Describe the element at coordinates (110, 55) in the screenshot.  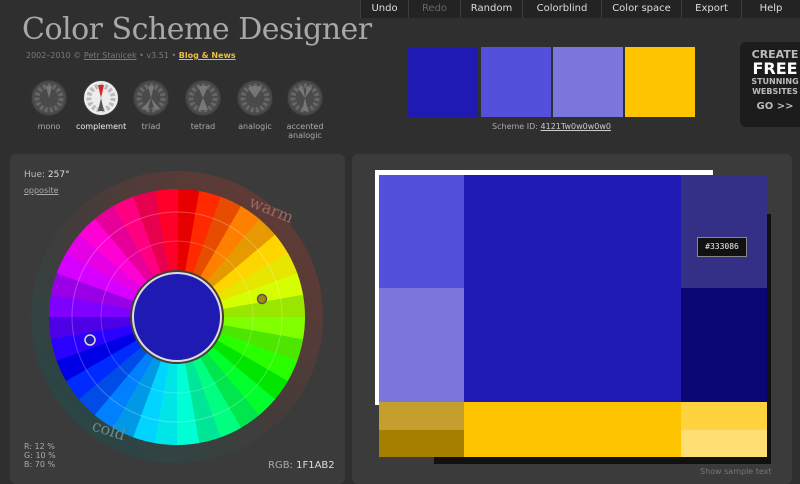
I see `author-link: Petr Stanicek` at that location.